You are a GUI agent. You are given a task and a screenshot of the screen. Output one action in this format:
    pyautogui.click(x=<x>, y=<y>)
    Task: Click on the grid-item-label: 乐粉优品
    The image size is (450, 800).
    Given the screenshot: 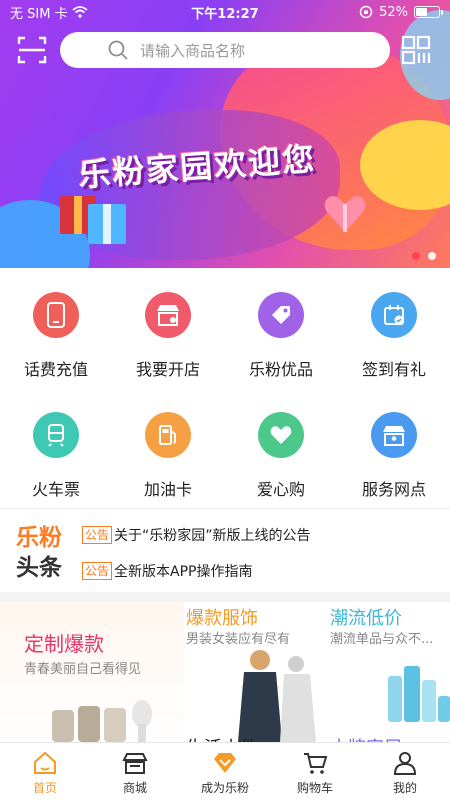 What is the action you would take?
    pyautogui.click(x=280, y=369)
    